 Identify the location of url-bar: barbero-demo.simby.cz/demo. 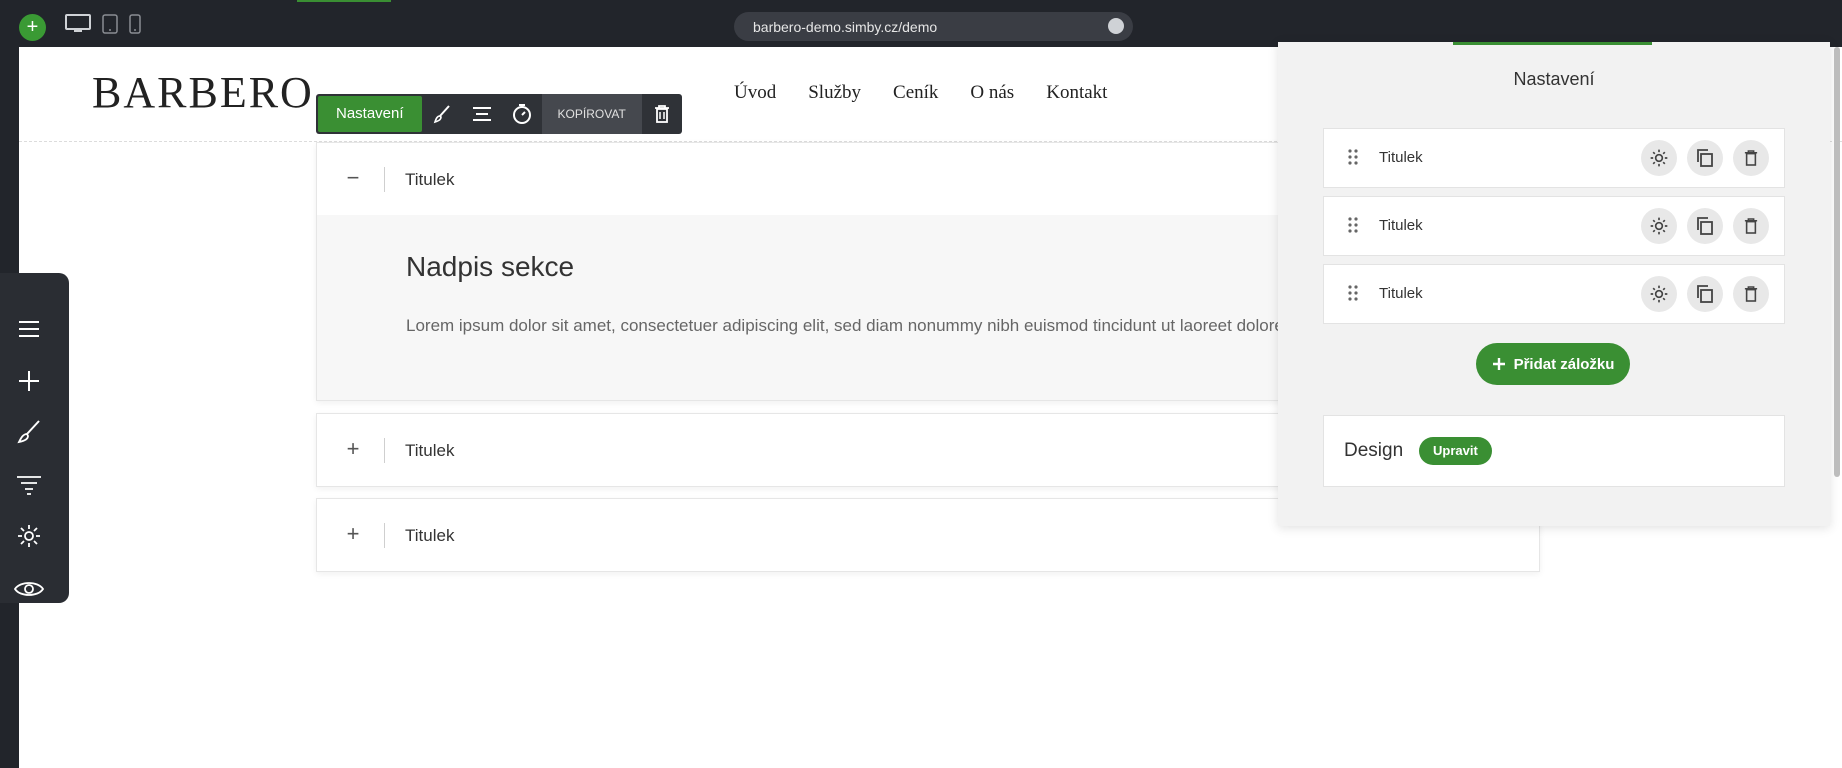
(933, 26).